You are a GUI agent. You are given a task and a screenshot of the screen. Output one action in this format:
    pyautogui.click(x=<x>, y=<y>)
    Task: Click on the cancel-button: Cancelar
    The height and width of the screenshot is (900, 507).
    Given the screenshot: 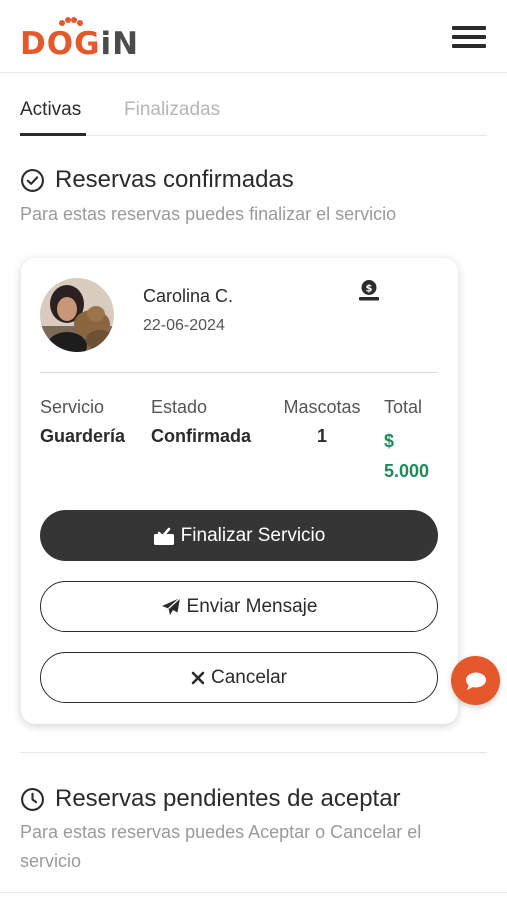 What is the action you would take?
    pyautogui.click(x=239, y=677)
    